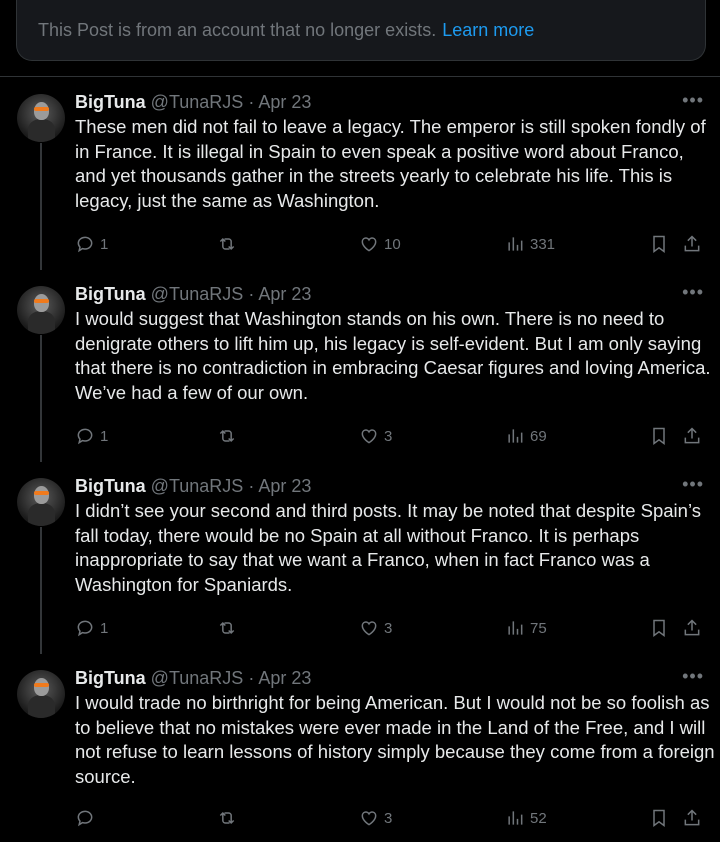 This screenshot has width=720, height=842. What do you see at coordinates (360, 76) in the screenshot?
I see `divider` at bounding box center [360, 76].